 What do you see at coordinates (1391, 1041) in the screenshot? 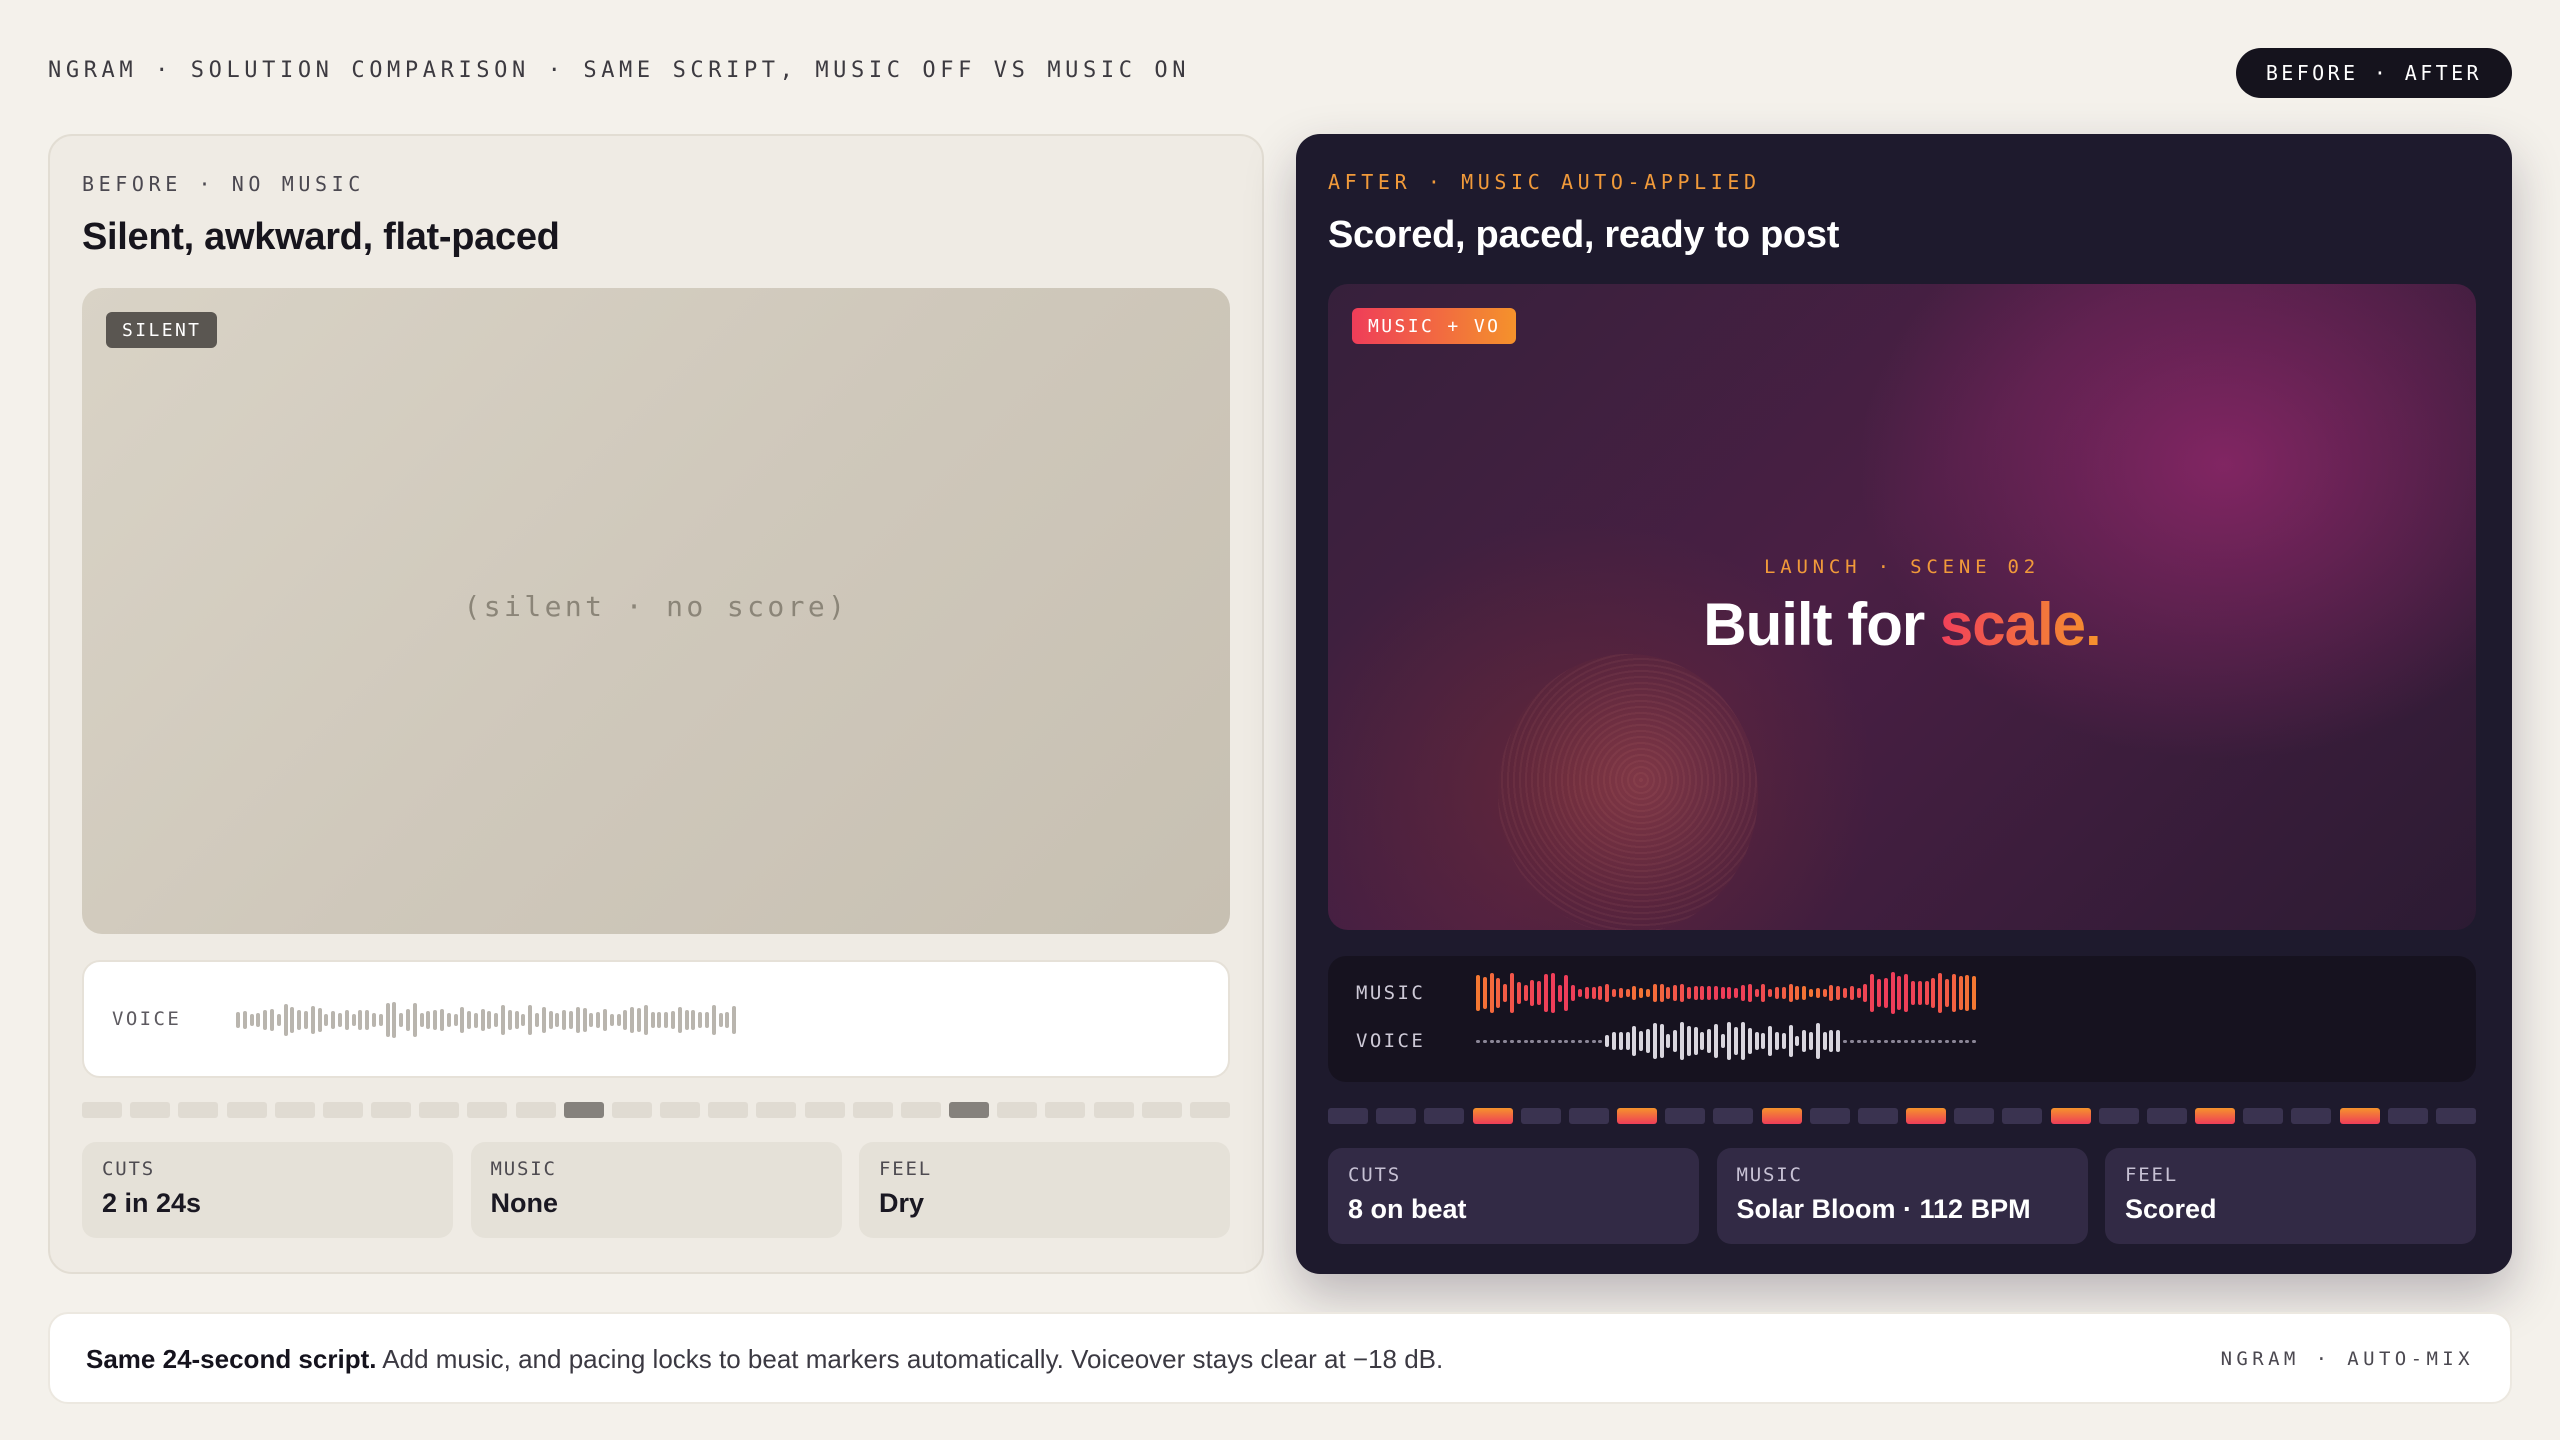
I see `voice-track-label: VOICE` at bounding box center [1391, 1041].